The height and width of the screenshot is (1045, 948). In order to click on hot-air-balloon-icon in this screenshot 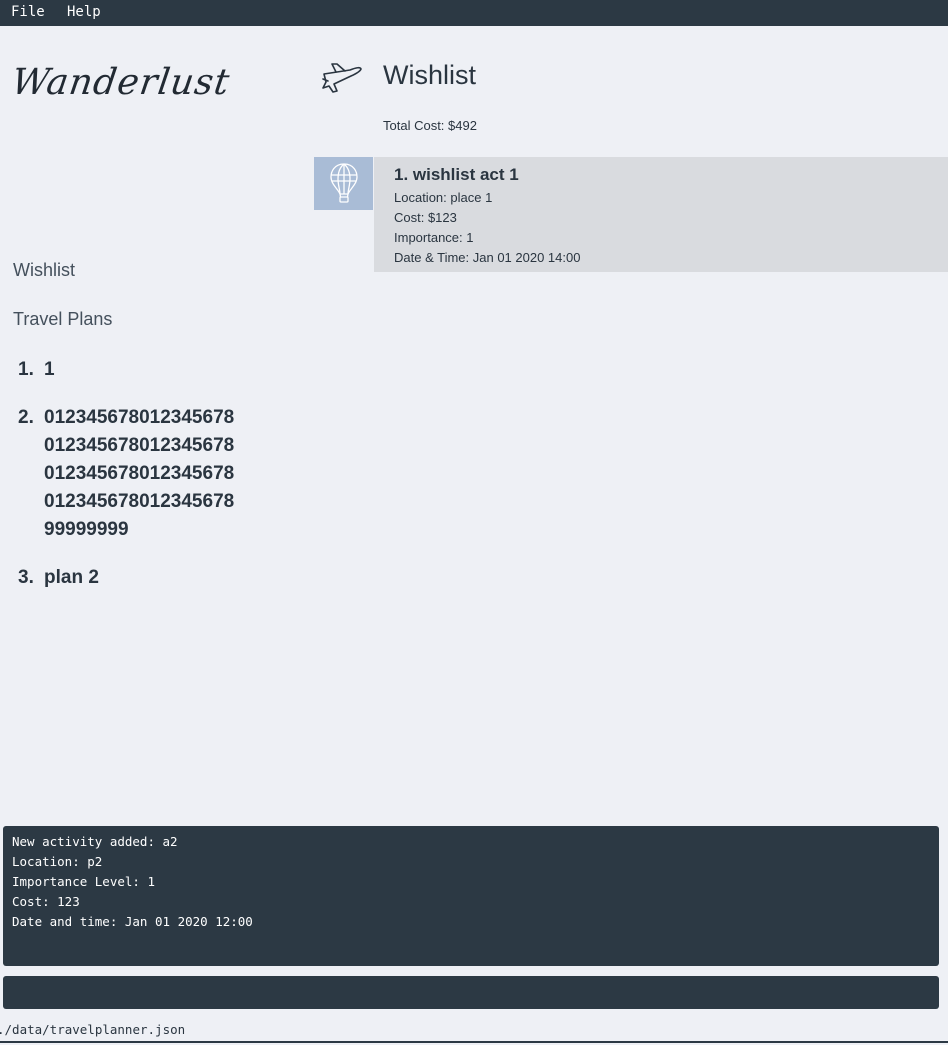, I will do `click(344, 183)`.